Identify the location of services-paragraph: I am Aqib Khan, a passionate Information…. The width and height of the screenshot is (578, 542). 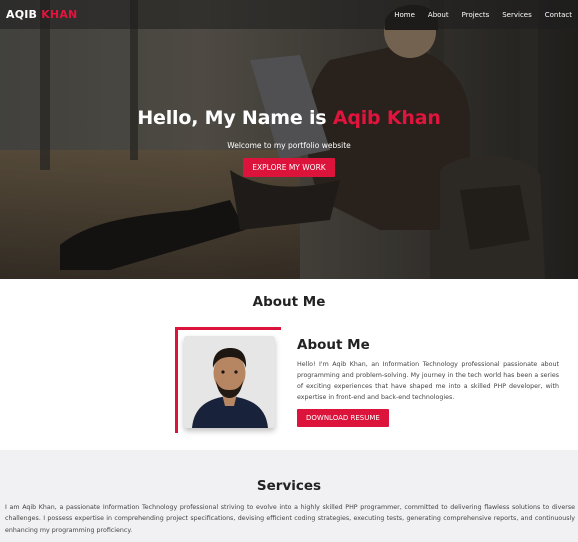
(290, 519).